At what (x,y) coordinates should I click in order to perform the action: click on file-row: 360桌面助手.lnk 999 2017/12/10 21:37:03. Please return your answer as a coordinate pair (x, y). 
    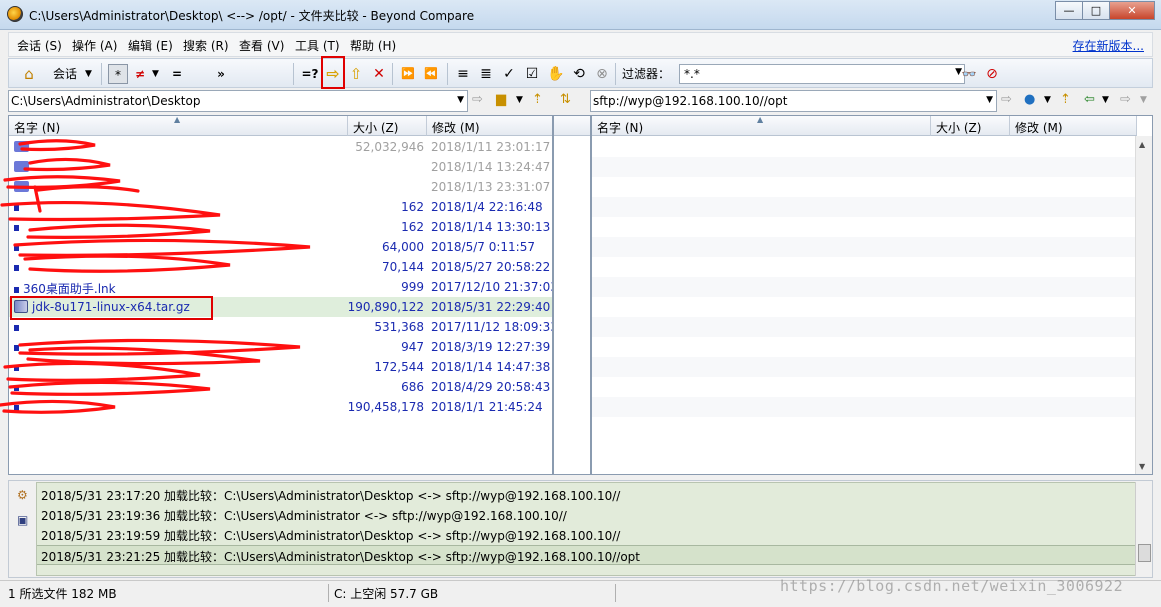
    Looking at the image, I should click on (280, 287).